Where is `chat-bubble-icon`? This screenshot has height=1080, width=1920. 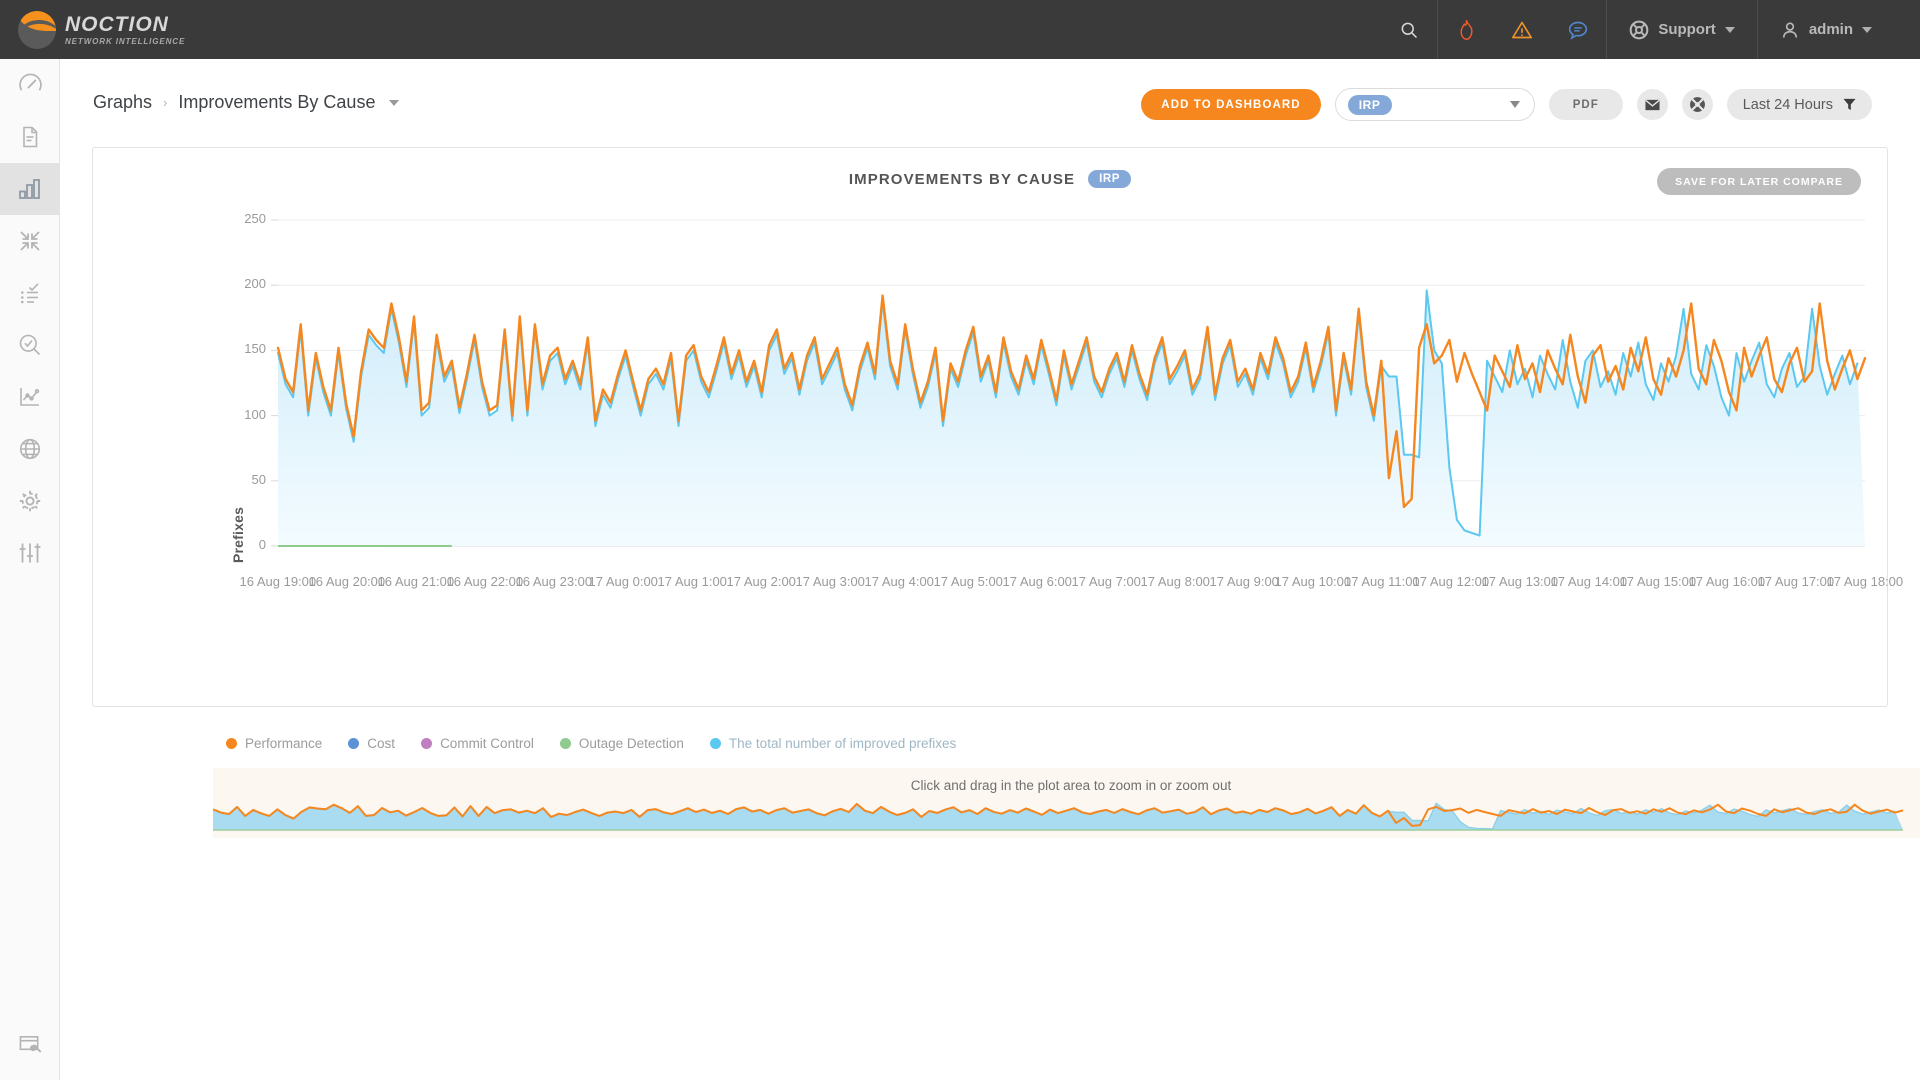
chat-bubble-icon is located at coordinates (1578, 30).